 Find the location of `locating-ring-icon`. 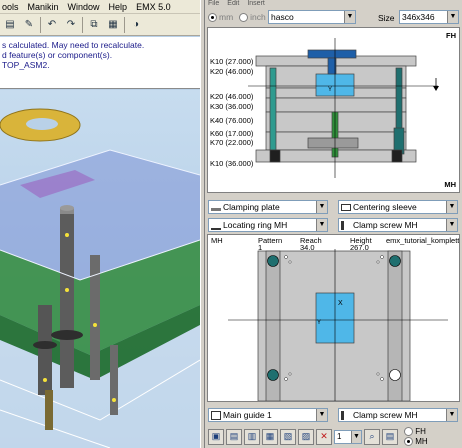

locating-ring-icon is located at coordinates (216, 226).